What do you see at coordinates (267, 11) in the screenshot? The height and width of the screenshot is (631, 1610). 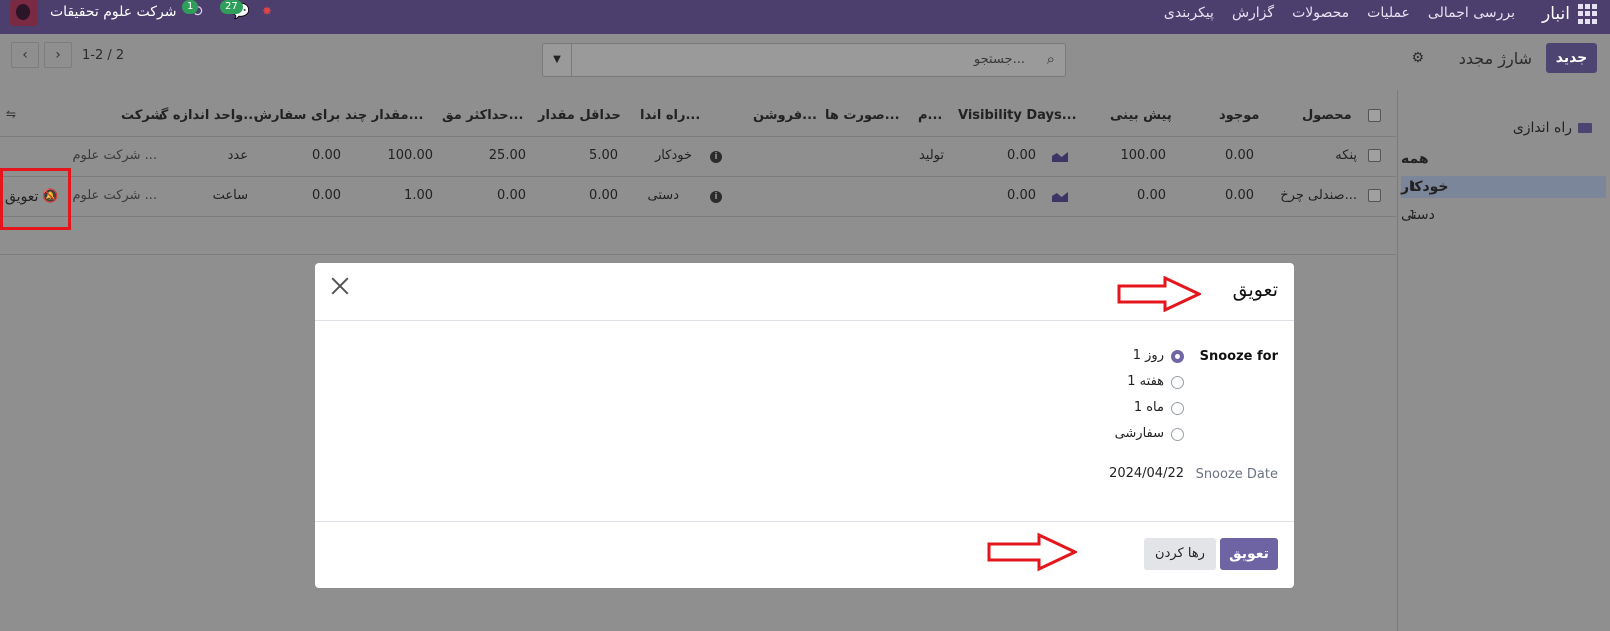 I see `debug-icon: ✸` at bounding box center [267, 11].